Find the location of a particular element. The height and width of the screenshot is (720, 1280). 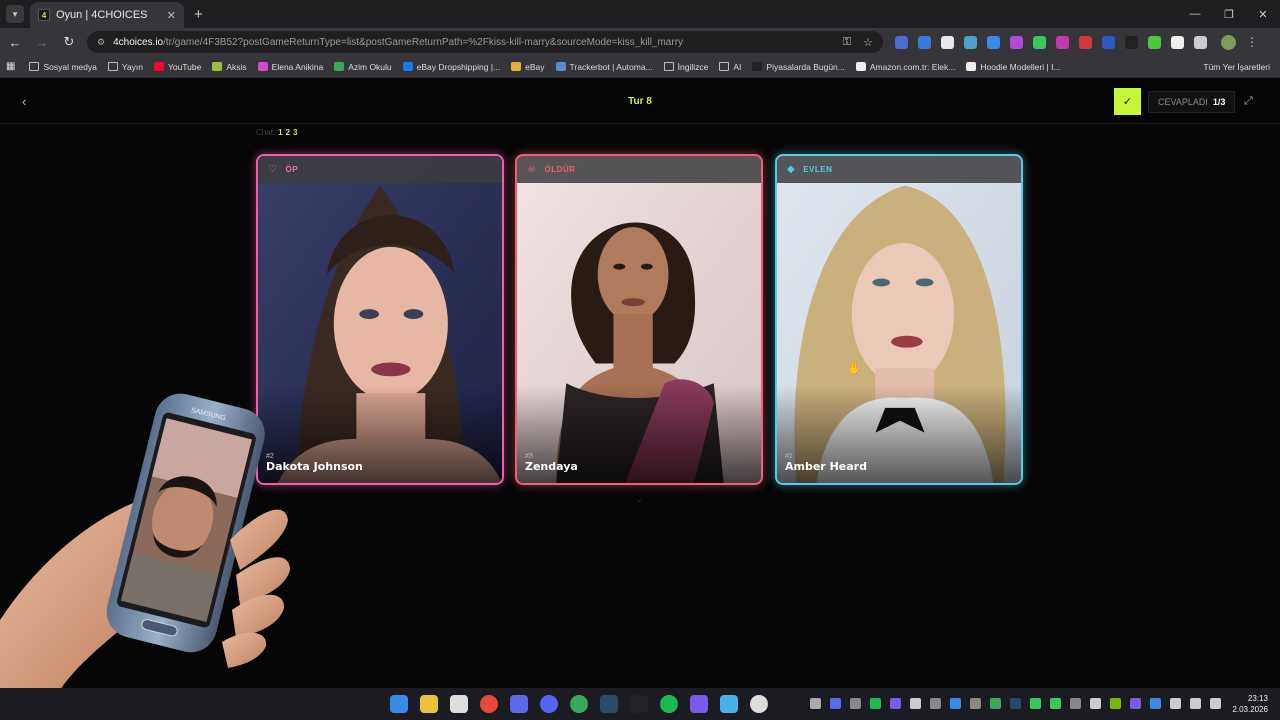

system-clock: 23:13 2.03.2026 is located at coordinates (1250, 704).